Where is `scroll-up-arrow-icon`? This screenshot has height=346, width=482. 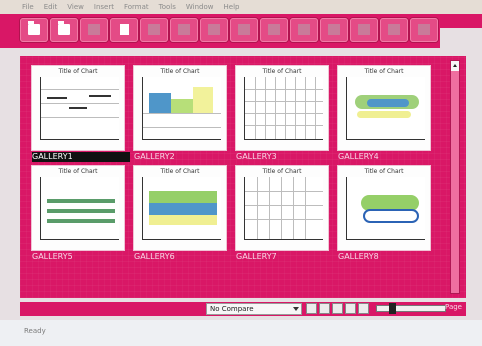 scroll-up-arrow-icon is located at coordinates (455, 66).